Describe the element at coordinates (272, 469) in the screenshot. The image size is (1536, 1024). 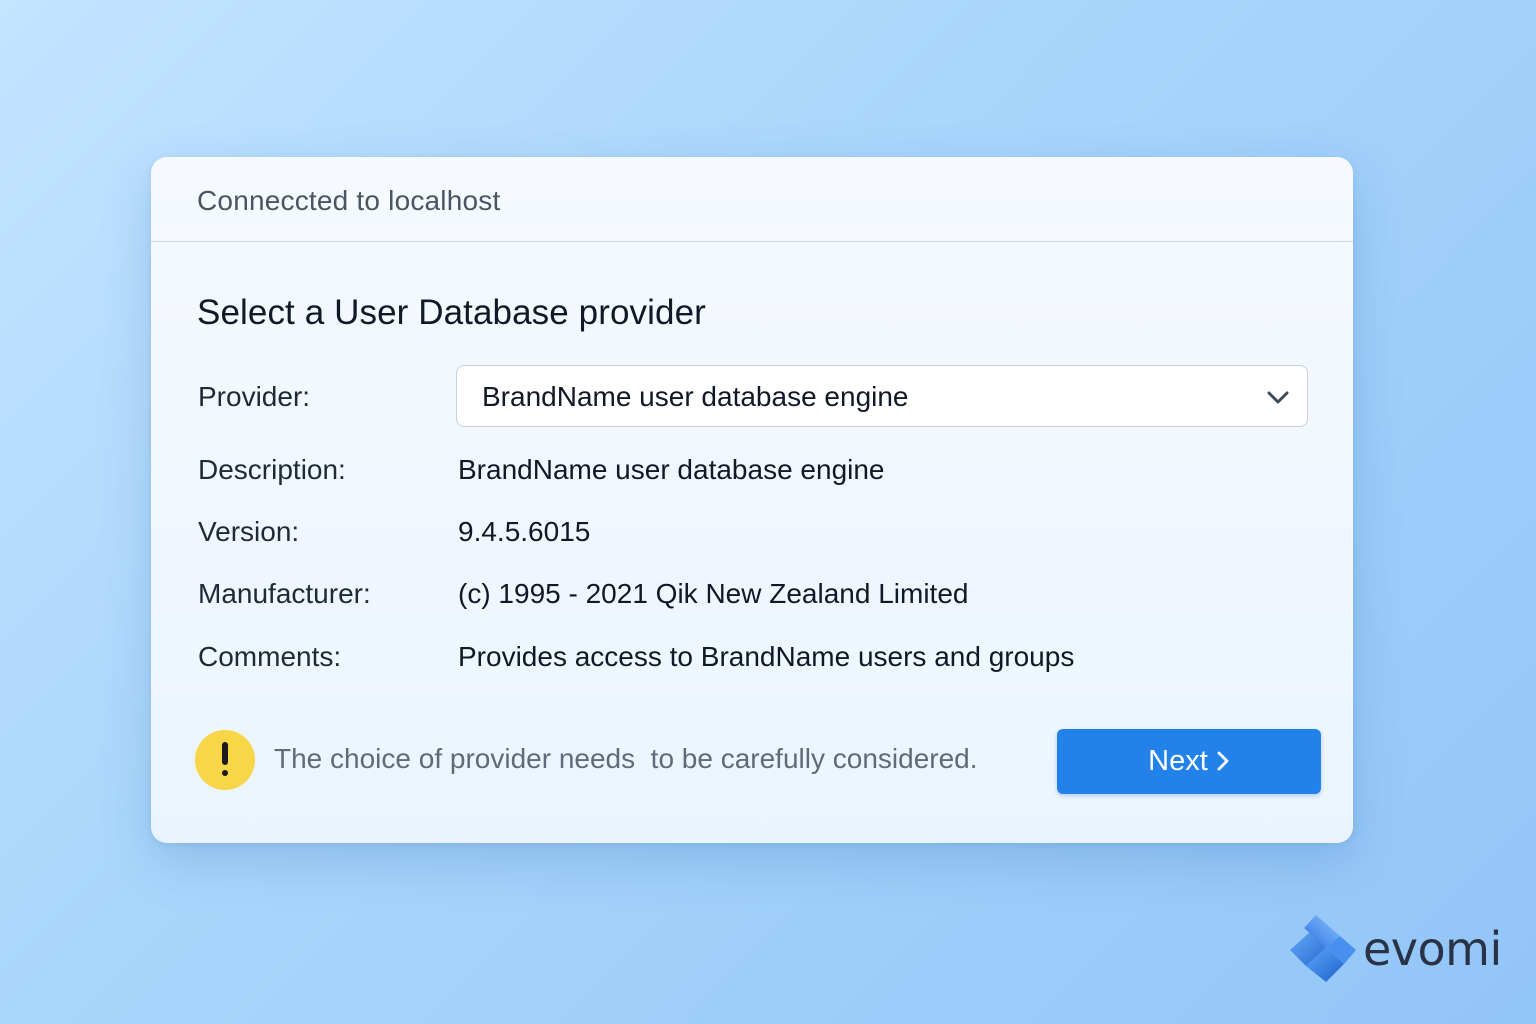
I see `description-label: Description:` at that location.